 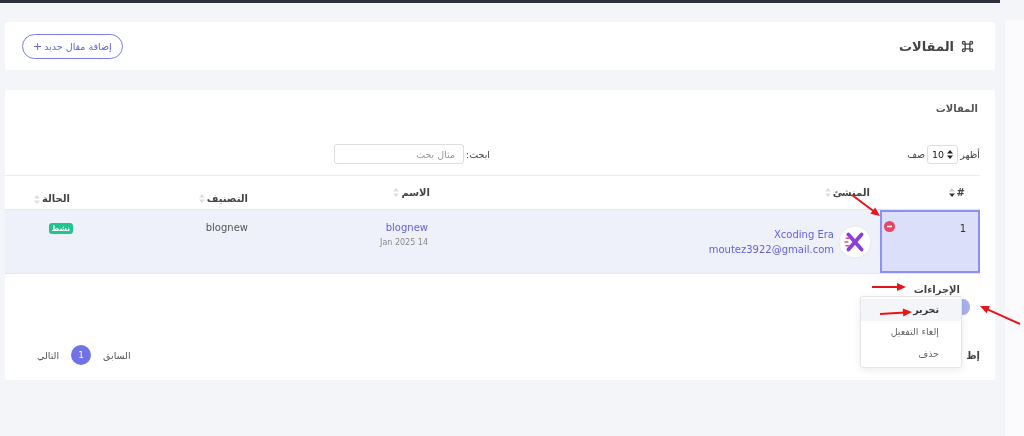 What do you see at coordinates (960, 192) in the screenshot?
I see `column-header: #` at bounding box center [960, 192].